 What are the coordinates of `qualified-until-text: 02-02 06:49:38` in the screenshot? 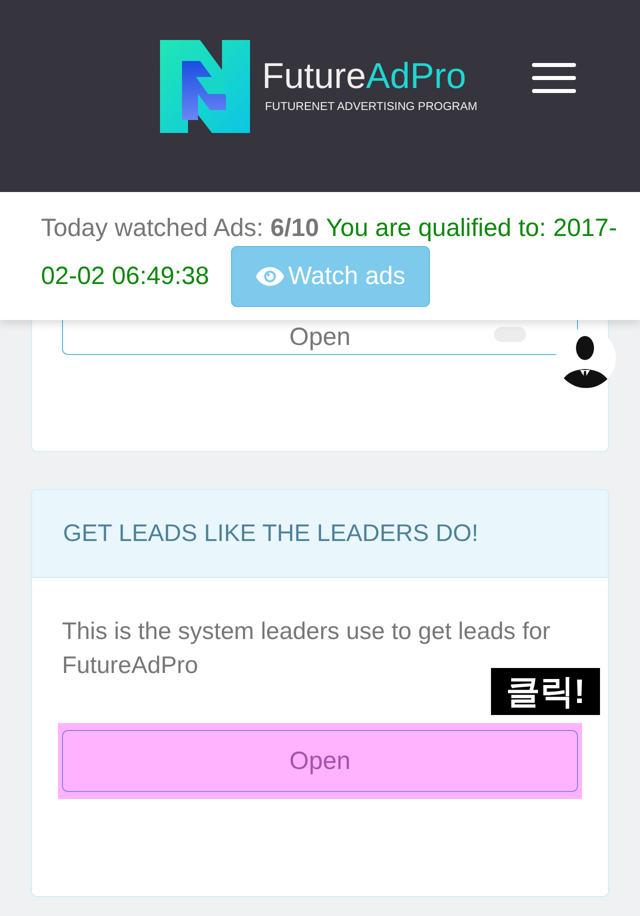 It's located at (125, 276).